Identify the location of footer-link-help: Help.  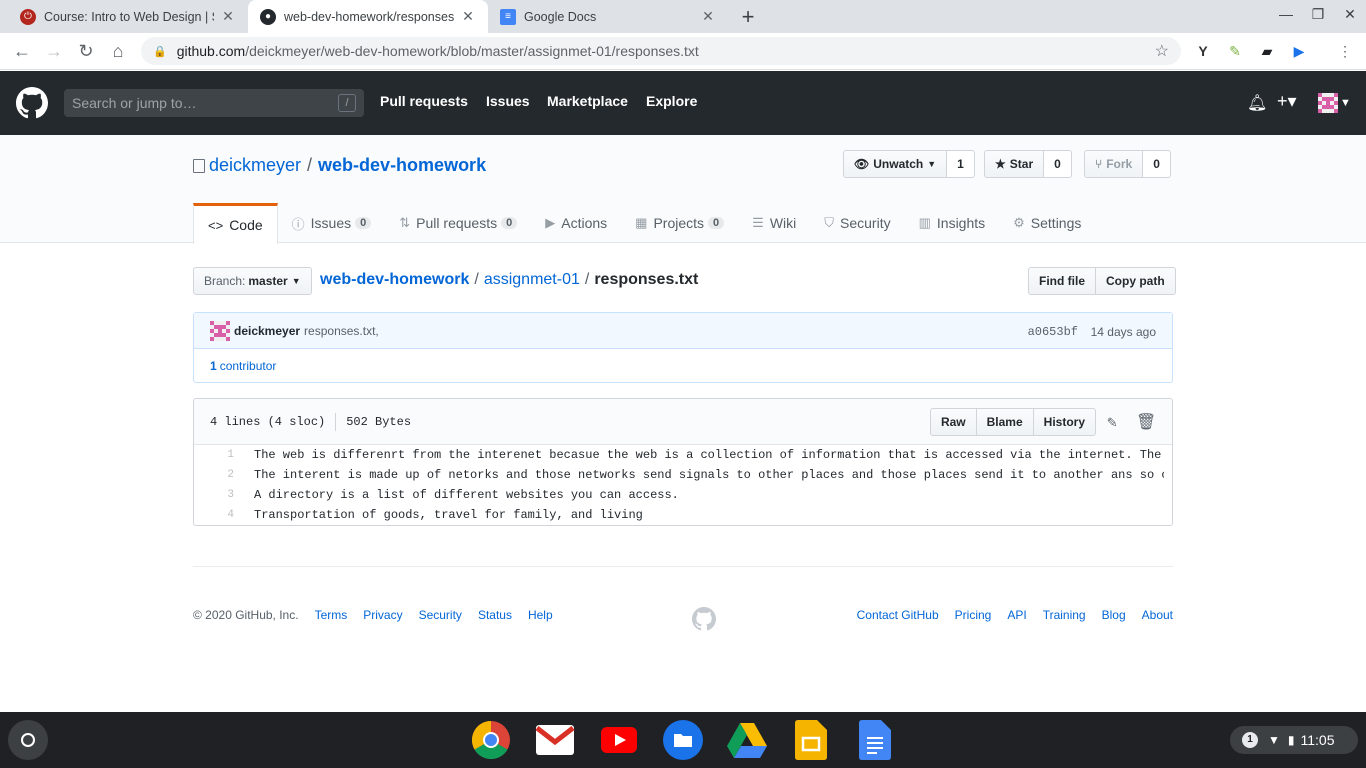
(540, 615).